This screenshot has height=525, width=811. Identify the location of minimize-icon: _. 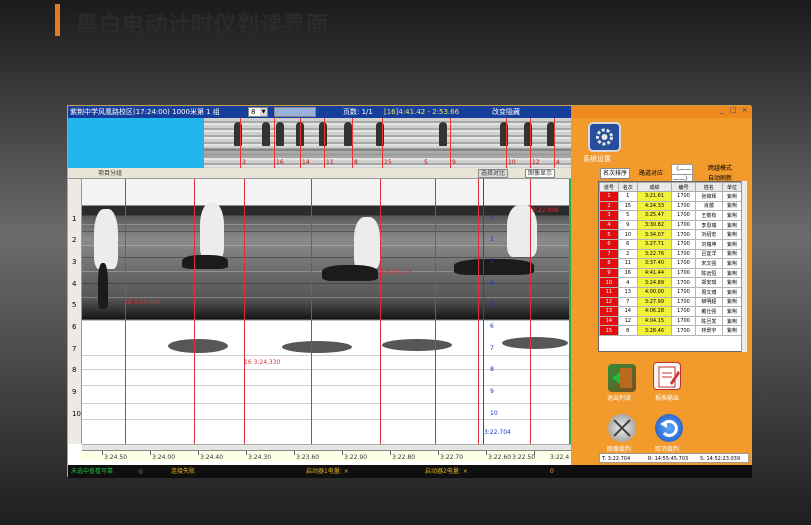
(722, 110).